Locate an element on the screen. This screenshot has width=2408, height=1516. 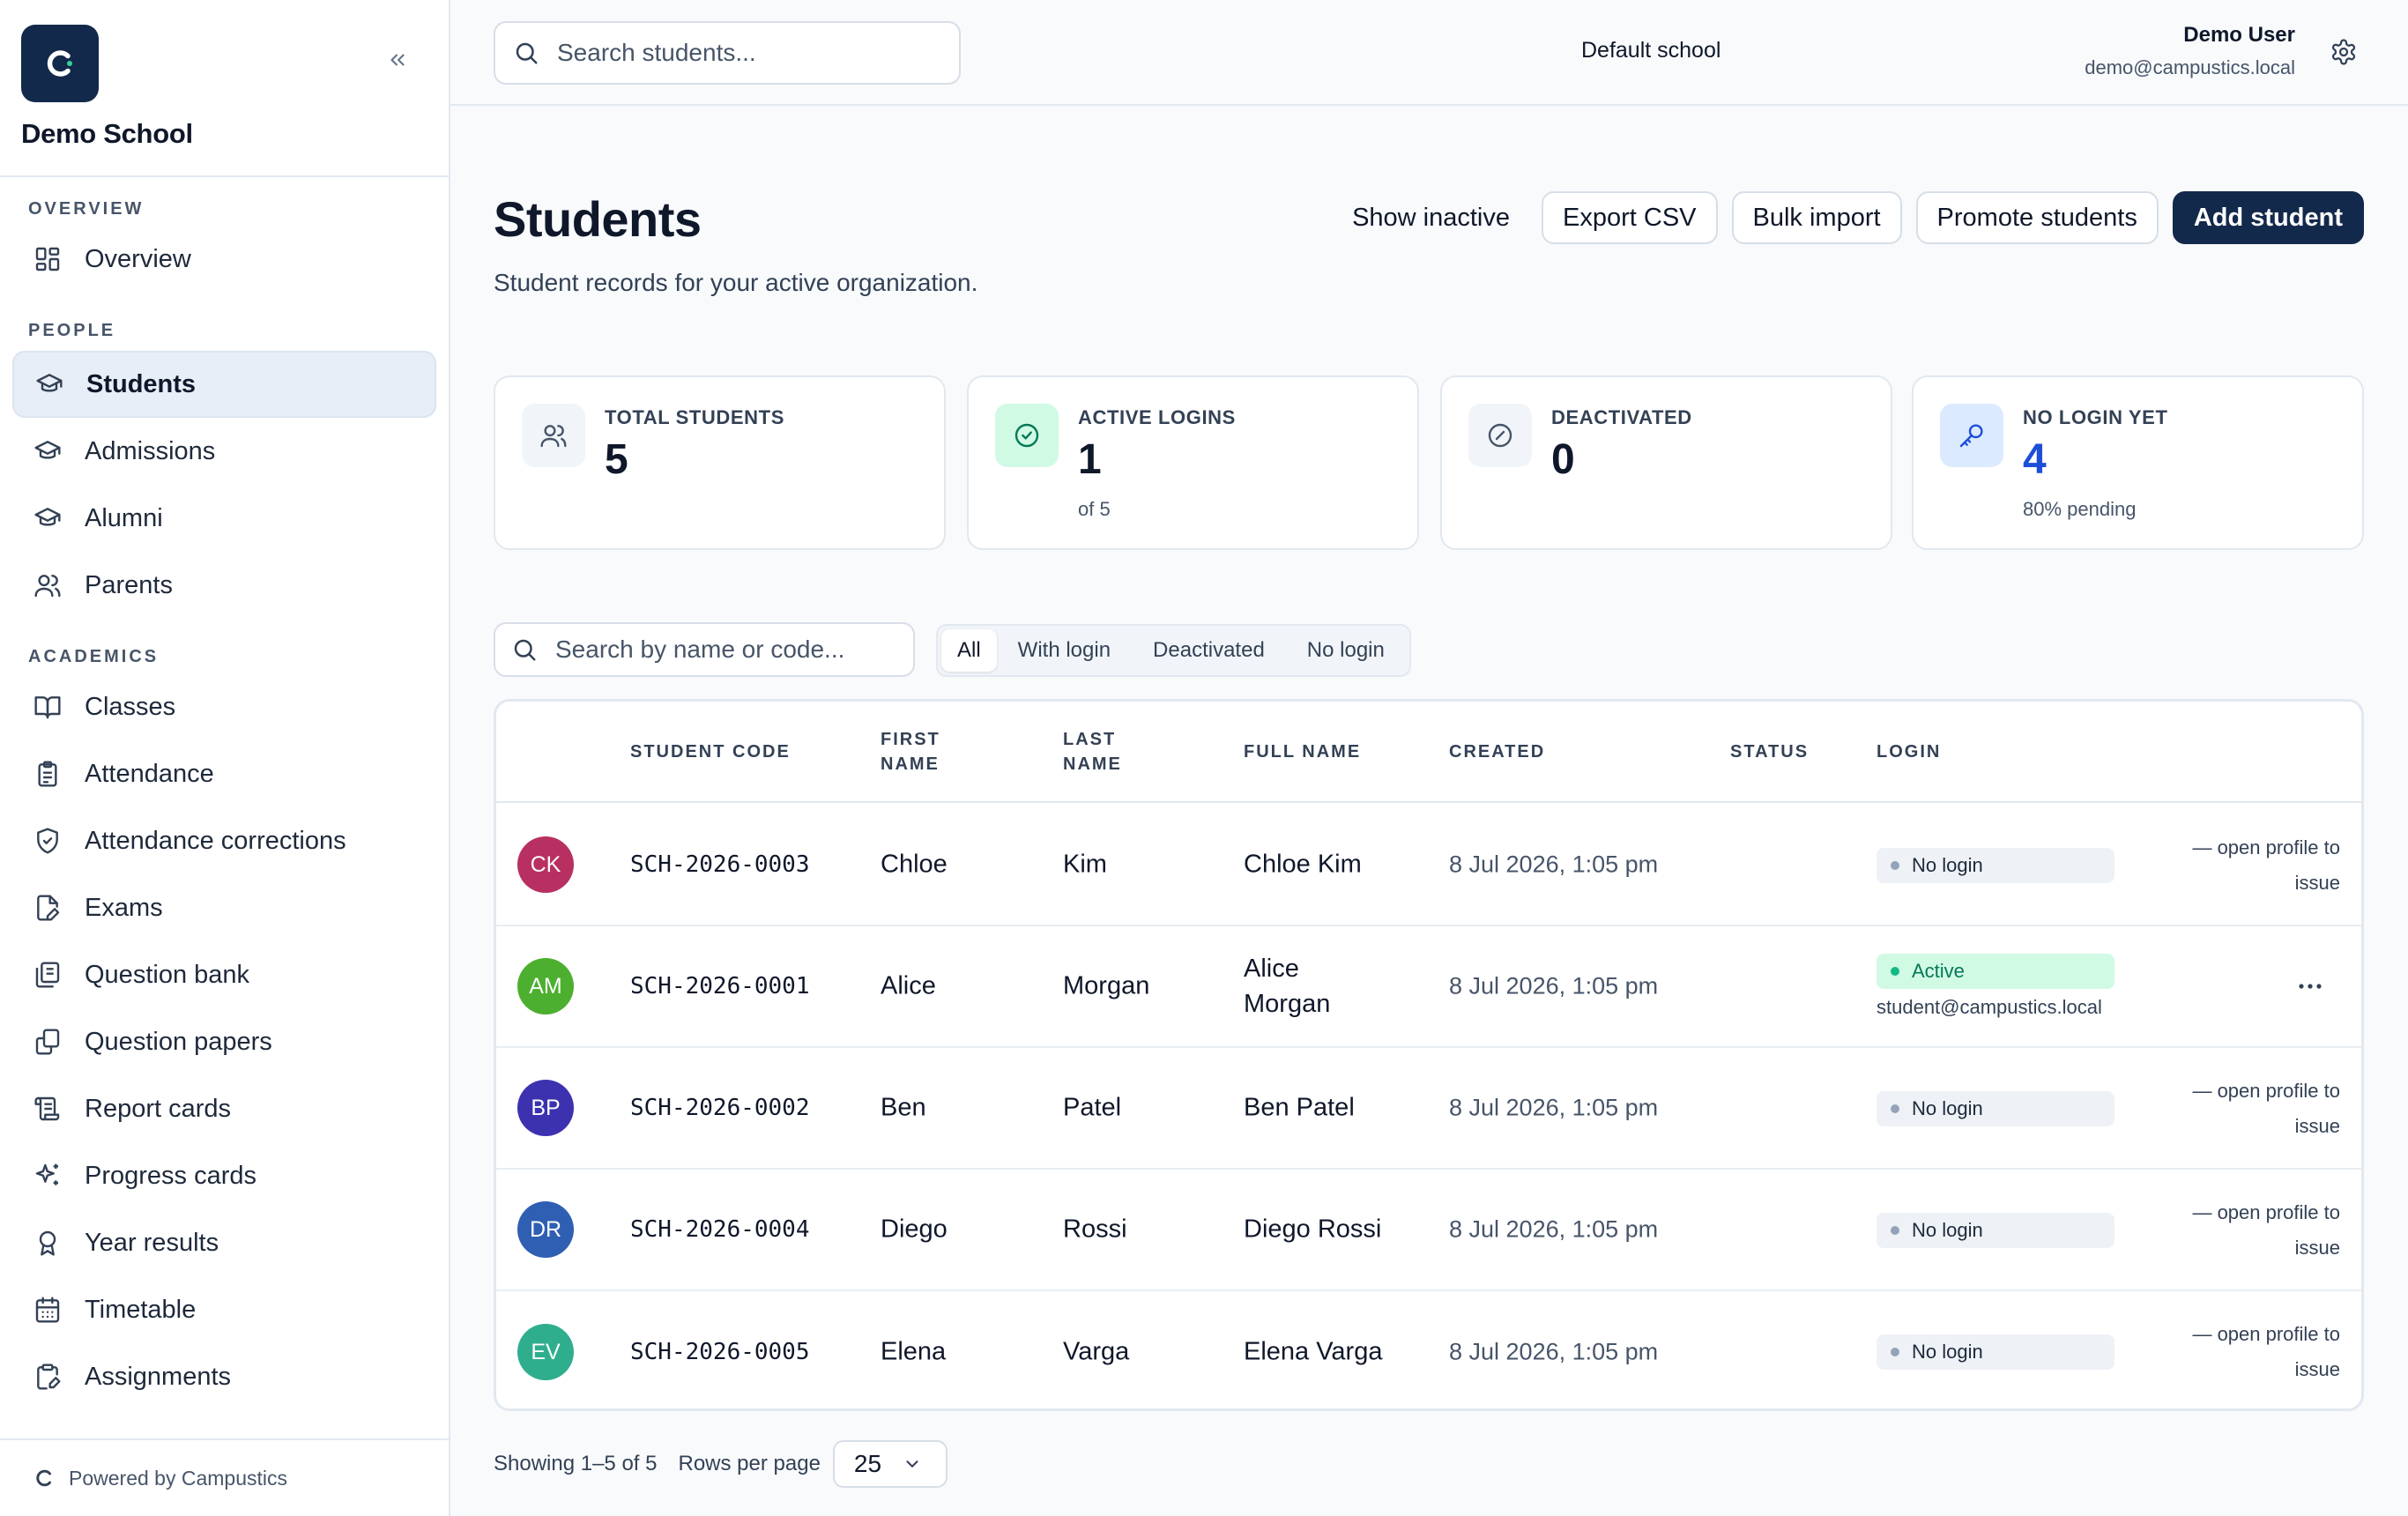
sidebar-item-label: Timetable is located at coordinates (141, 1309).